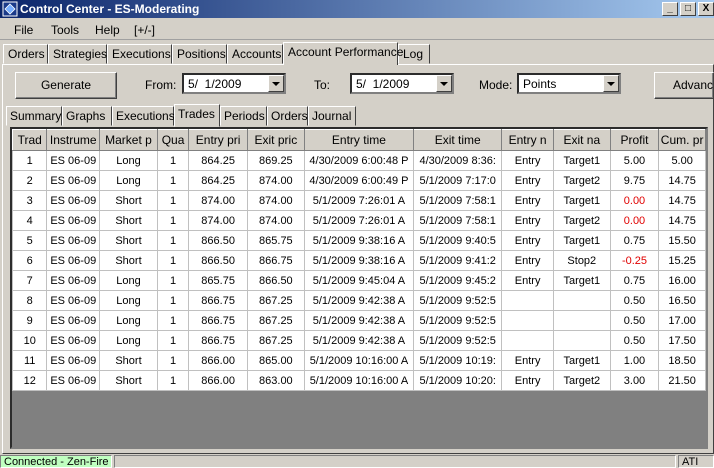 This screenshot has height=468, width=714. I want to click on subtab-orders: Orders, so click(287, 116).